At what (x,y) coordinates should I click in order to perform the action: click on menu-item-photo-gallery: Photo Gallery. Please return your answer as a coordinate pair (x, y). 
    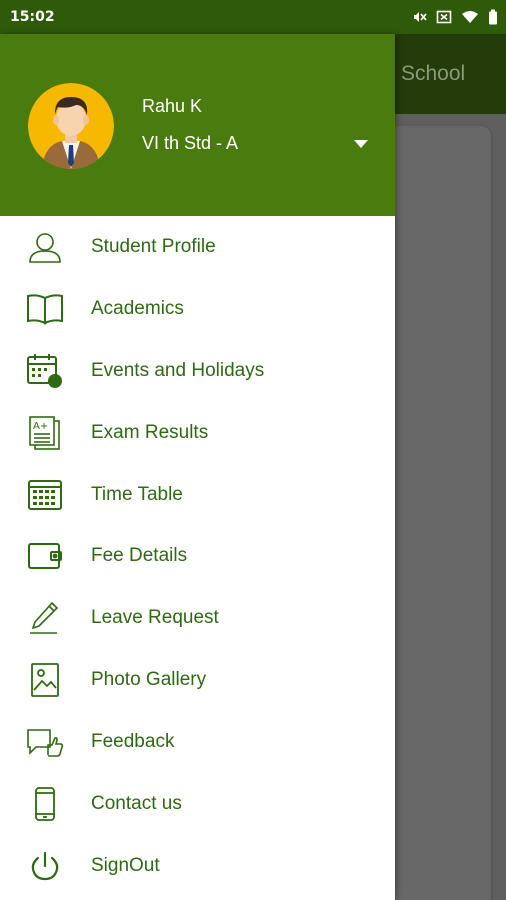
    Looking at the image, I should click on (197, 680).